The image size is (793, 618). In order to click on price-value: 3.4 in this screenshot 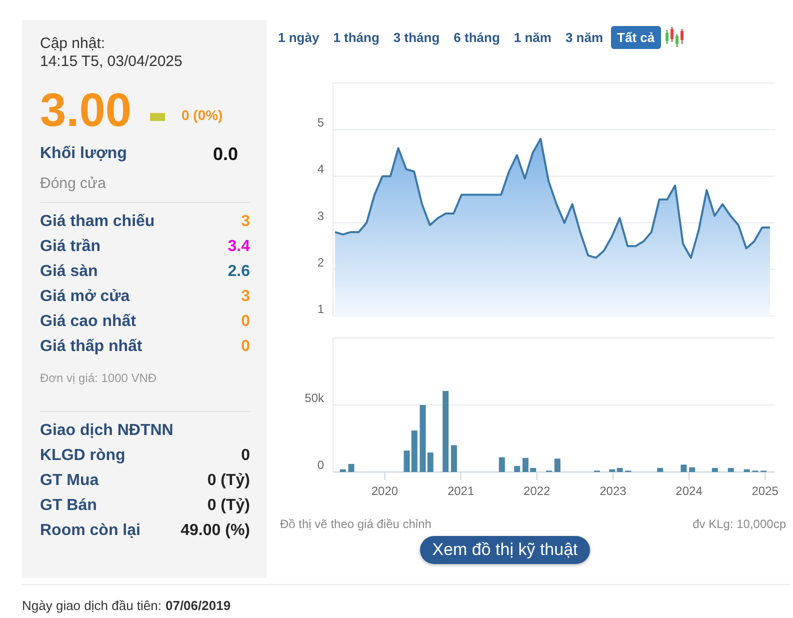, I will do `click(239, 247)`.